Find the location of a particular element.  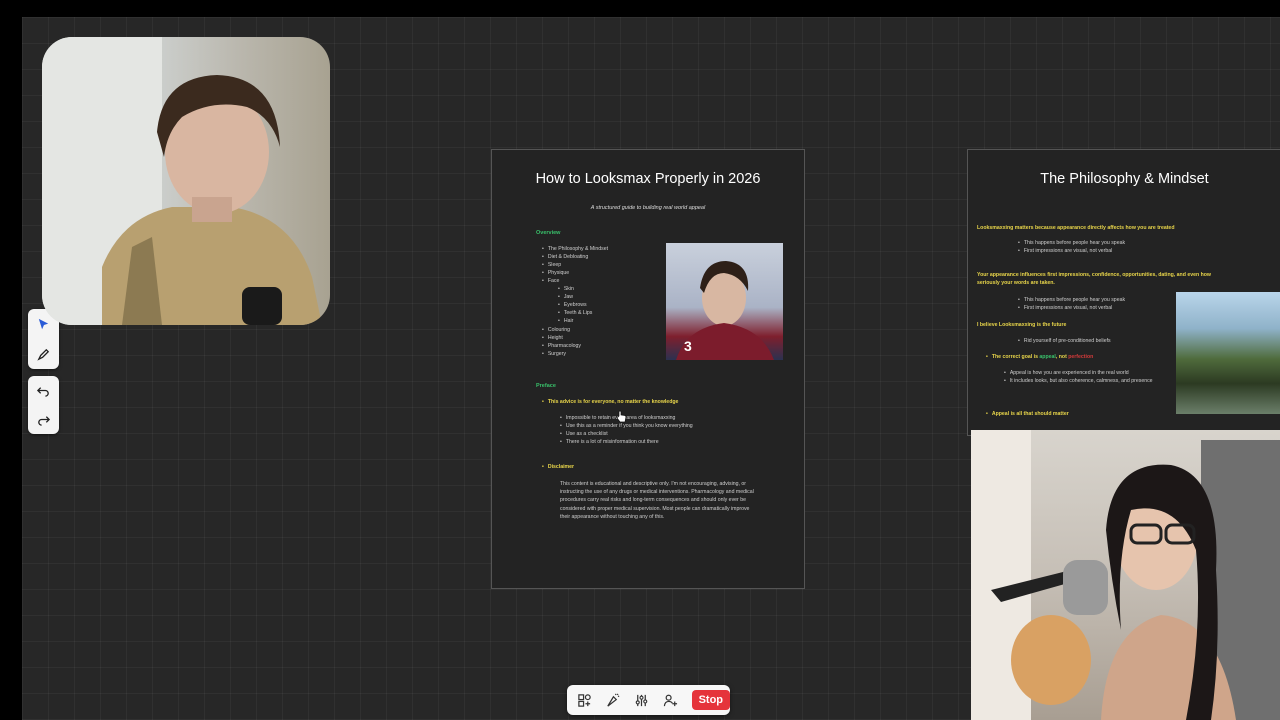

undo-button is located at coordinates (43, 390).